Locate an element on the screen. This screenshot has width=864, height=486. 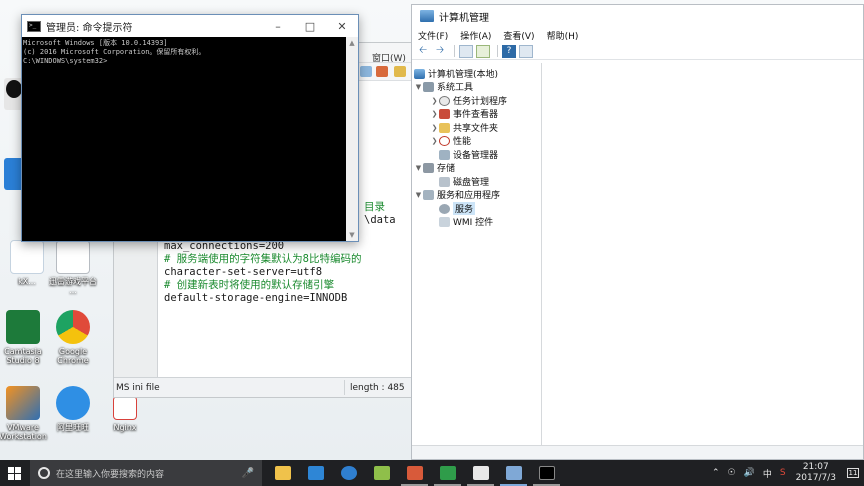
compmgmt-toolbar: 🡠 🡢 ? is located at coordinates (637, 51).